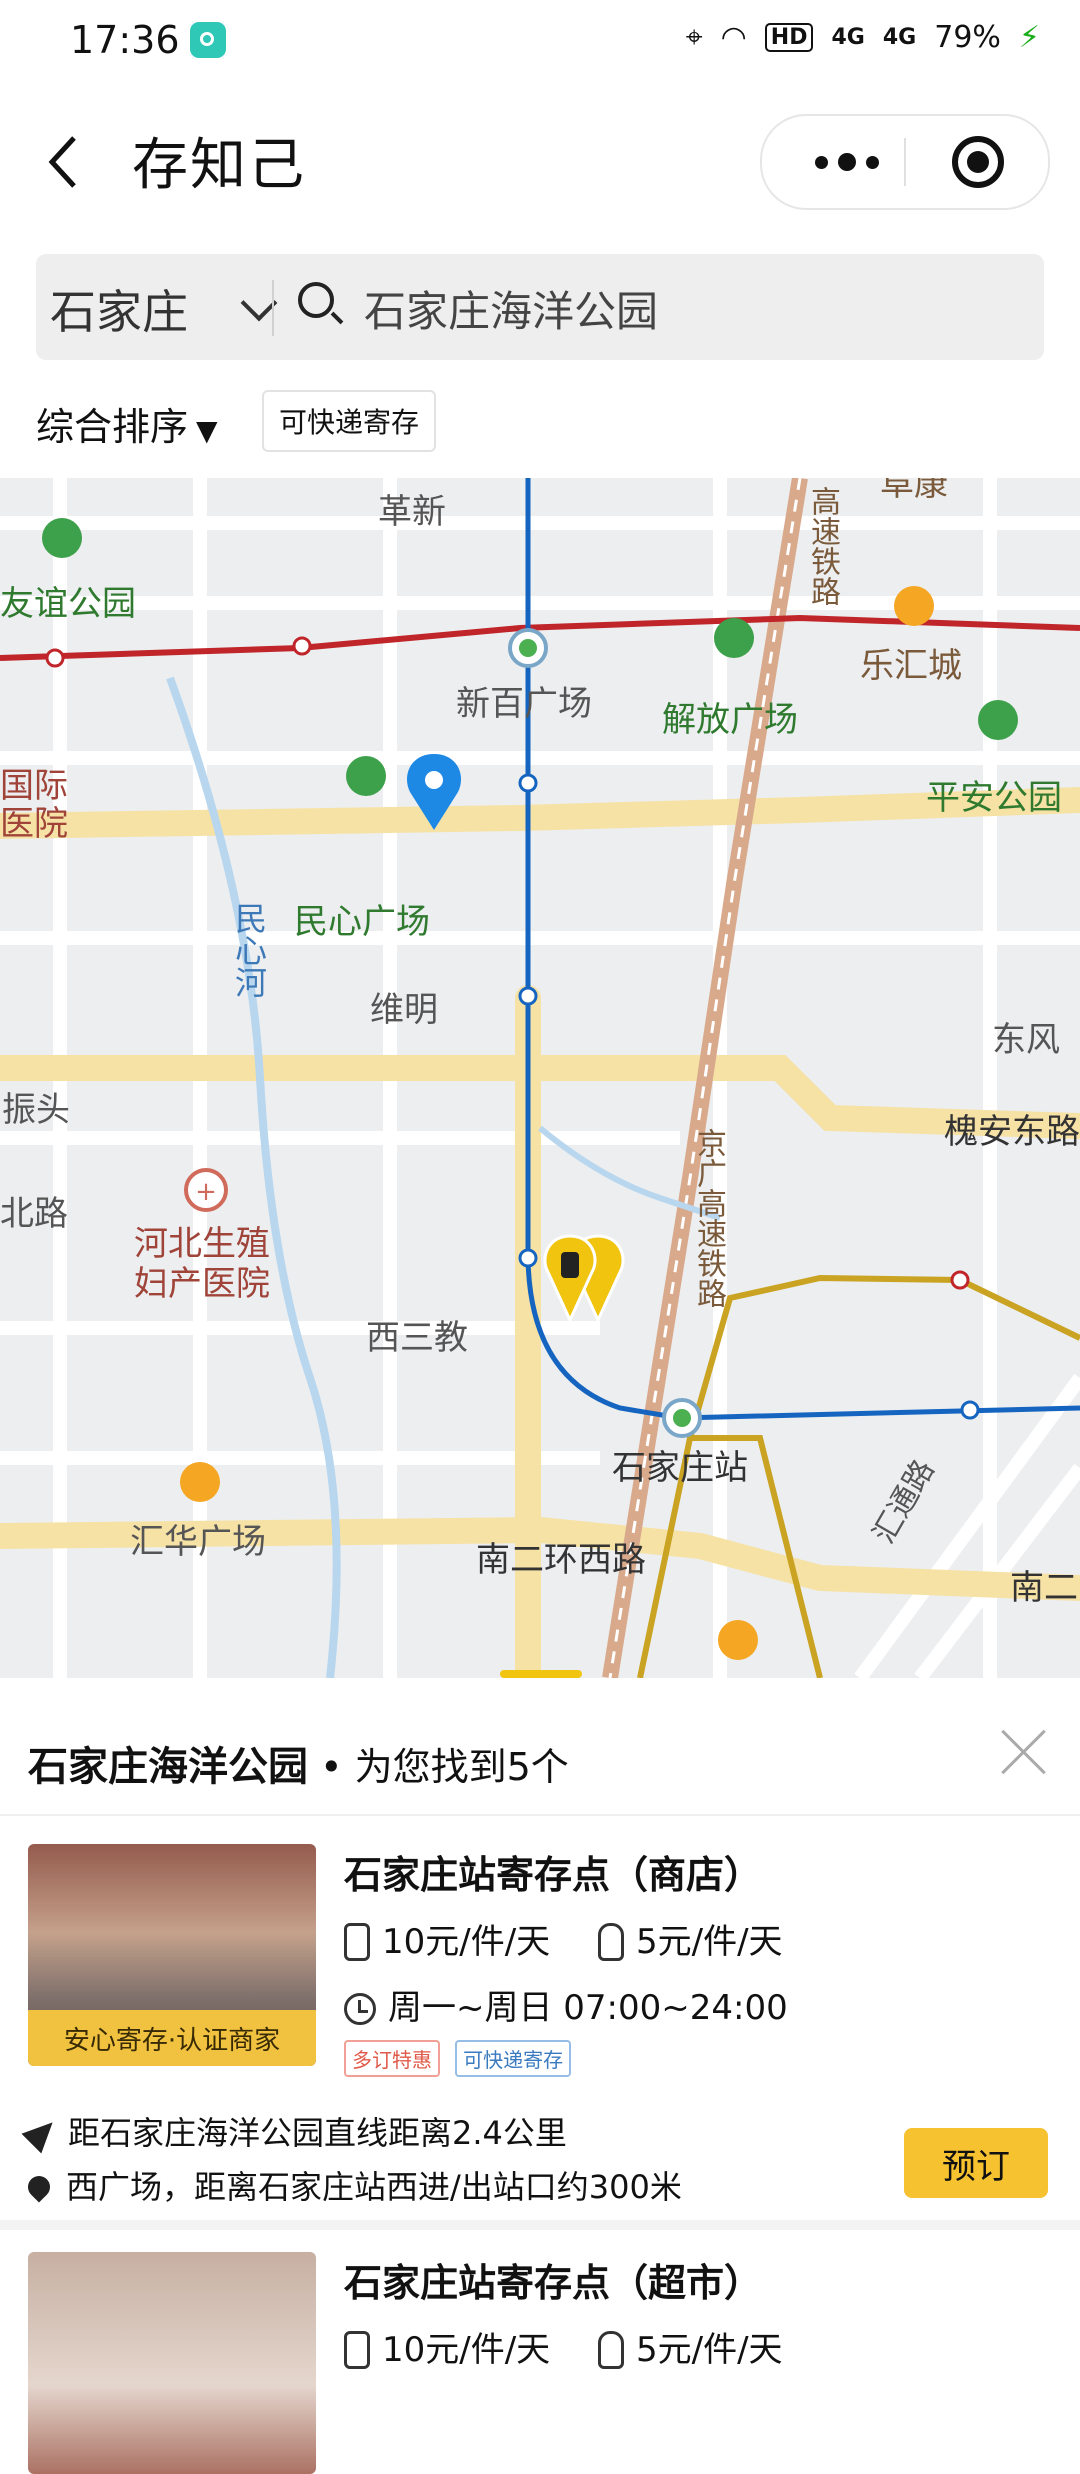 The width and height of the screenshot is (1080, 2474). Describe the element at coordinates (540, 42) in the screenshot. I see `status-bar: 17:36 ⌖ ◠ HD 4G 4G 79% ⚡` at that location.